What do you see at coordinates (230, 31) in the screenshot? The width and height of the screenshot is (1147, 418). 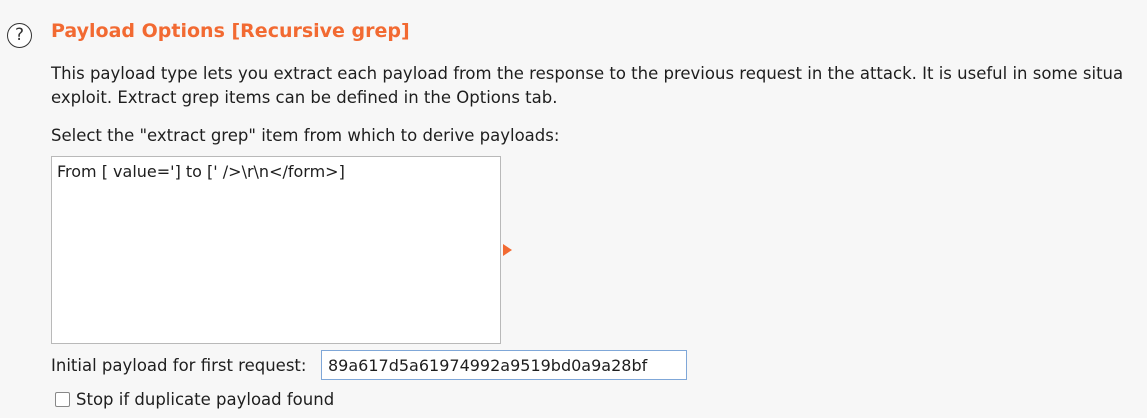 I see `section-title: Payload Options [Recursive grep]` at bounding box center [230, 31].